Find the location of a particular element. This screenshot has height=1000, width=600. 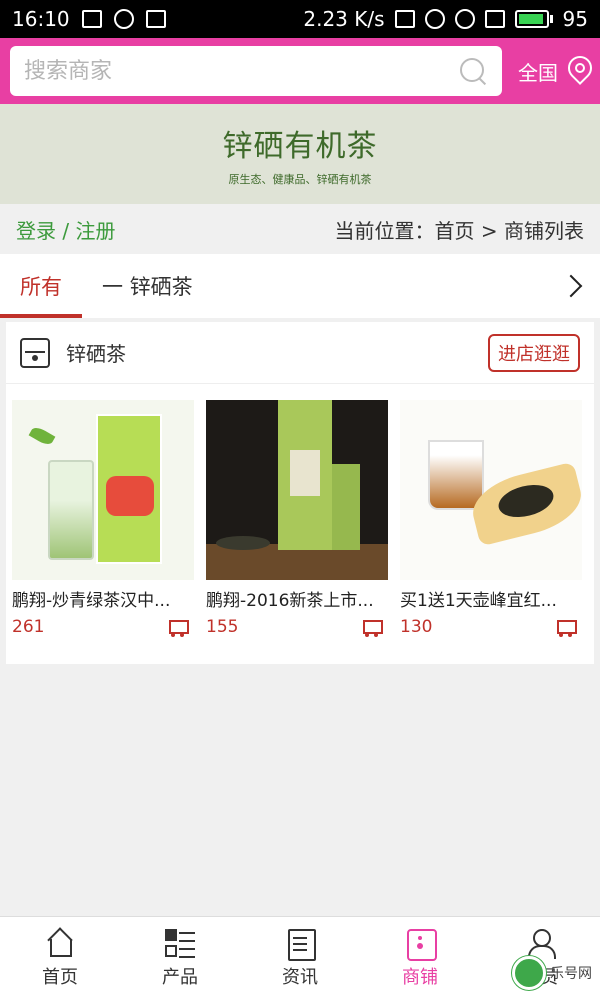

breadcrumb: 当前位置：首页 > 商铺列表 is located at coordinates (459, 230).